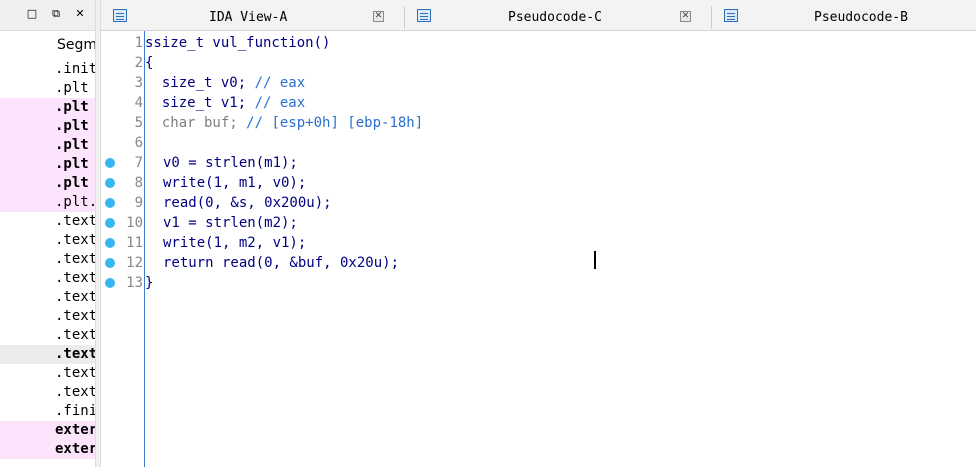 The height and width of the screenshot is (467, 976). I want to click on code-text: return read(0, &buf, 0x20u);, so click(281, 263).